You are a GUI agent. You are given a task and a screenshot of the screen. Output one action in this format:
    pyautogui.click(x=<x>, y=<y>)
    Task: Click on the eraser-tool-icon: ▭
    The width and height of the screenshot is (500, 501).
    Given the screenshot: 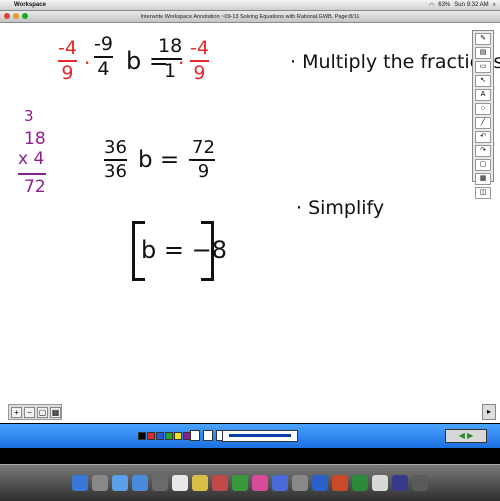 What is the action you would take?
    pyautogui.click(x=483, y=67)
    